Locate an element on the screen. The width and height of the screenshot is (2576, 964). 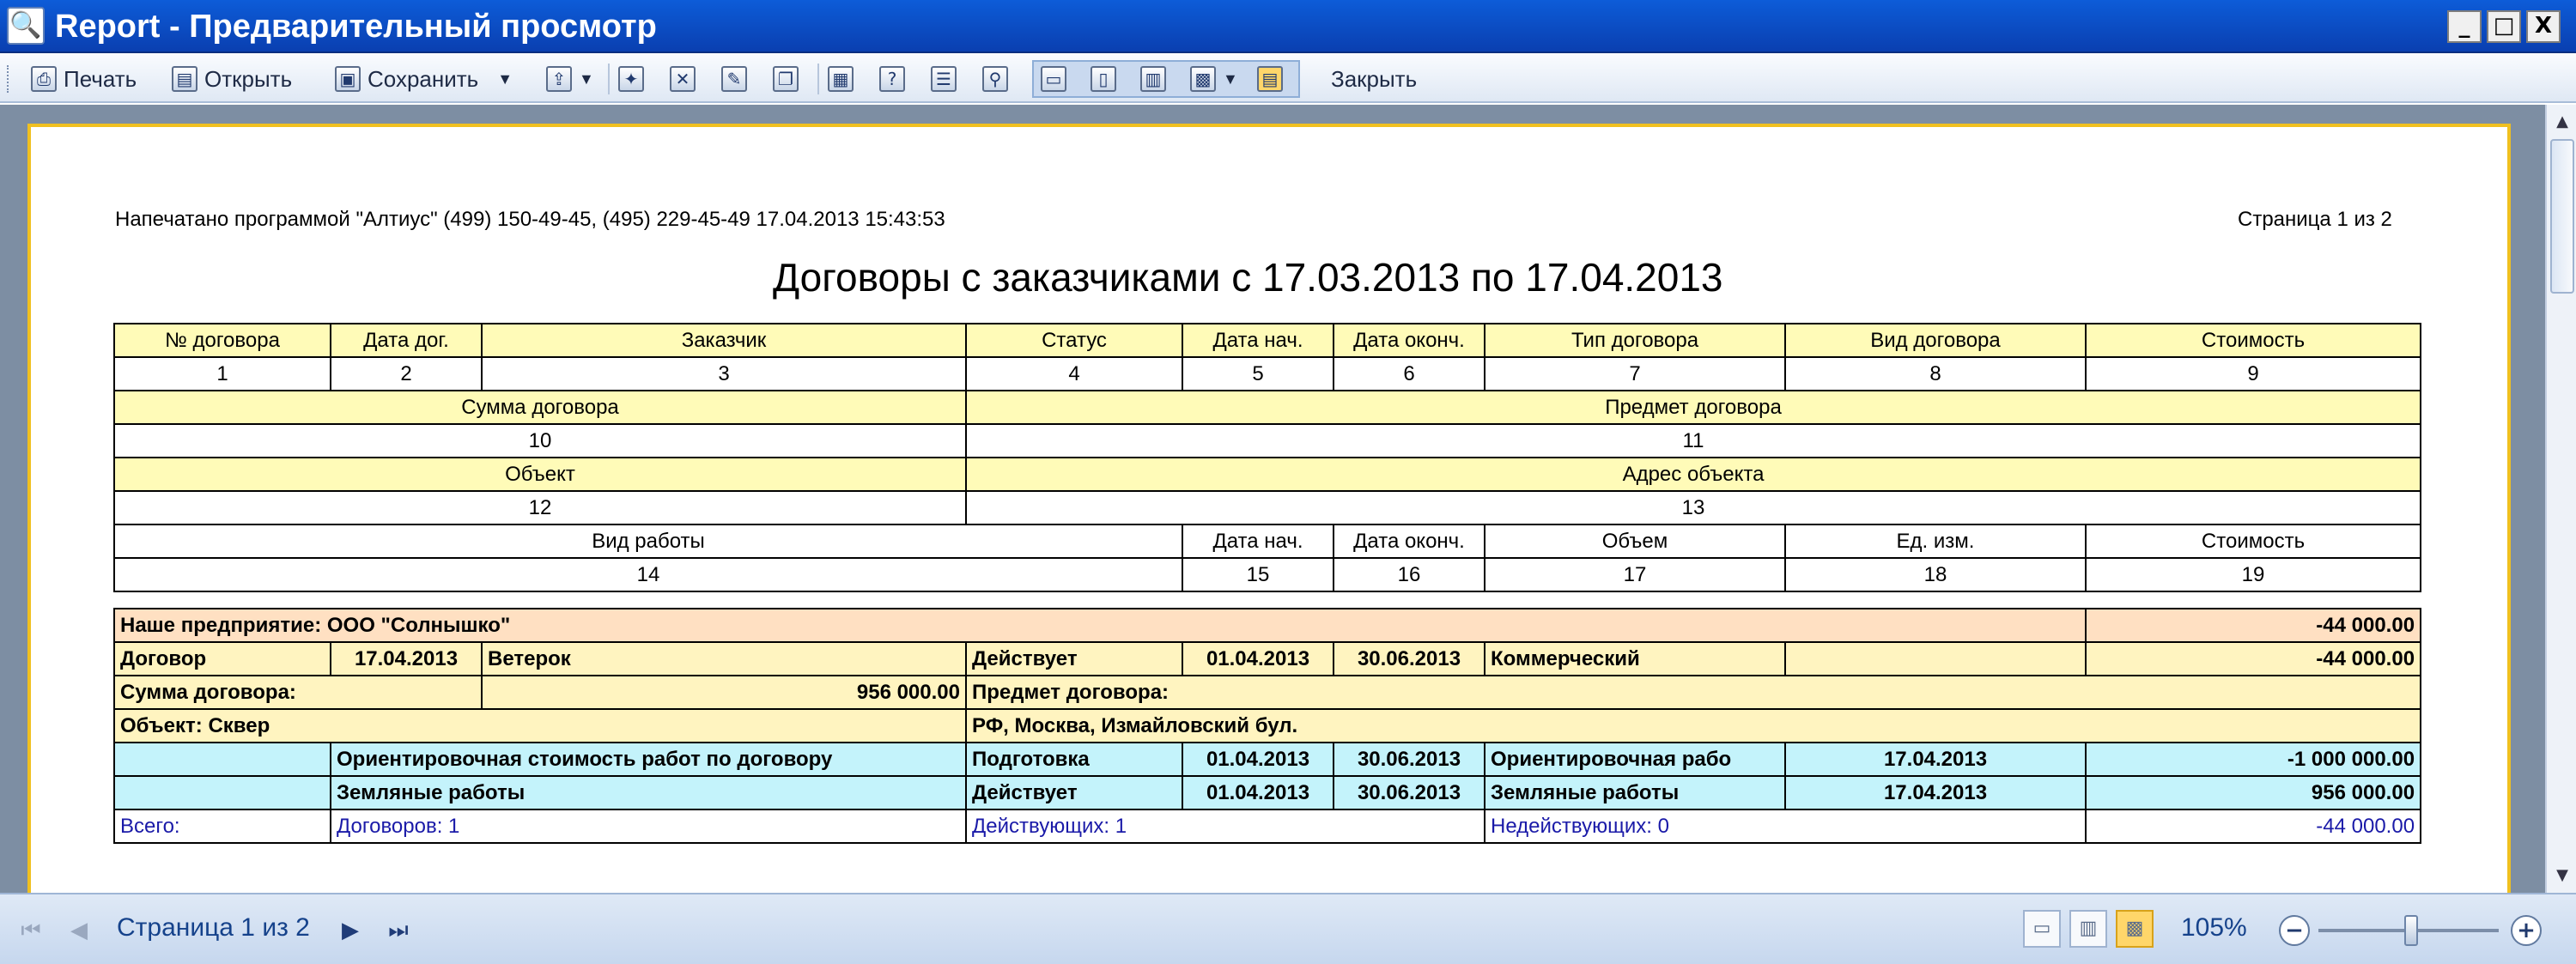
legend-cell: Предмет договора is located at coordinates (1693, 407).